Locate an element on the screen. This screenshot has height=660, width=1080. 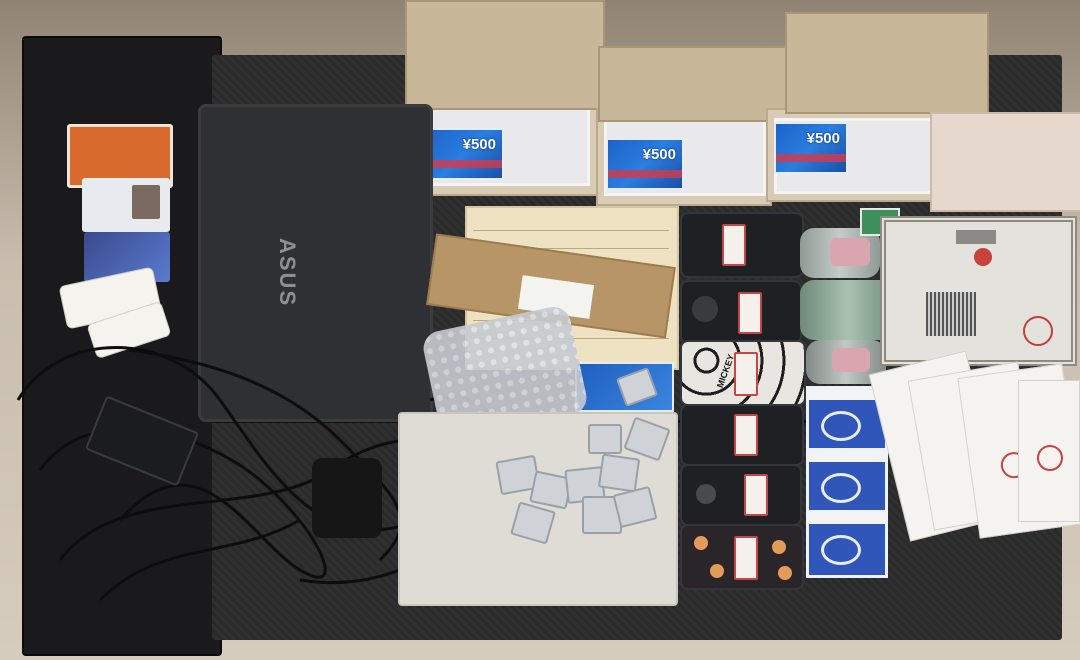
red-seal is located at coordinates (1038, 331).